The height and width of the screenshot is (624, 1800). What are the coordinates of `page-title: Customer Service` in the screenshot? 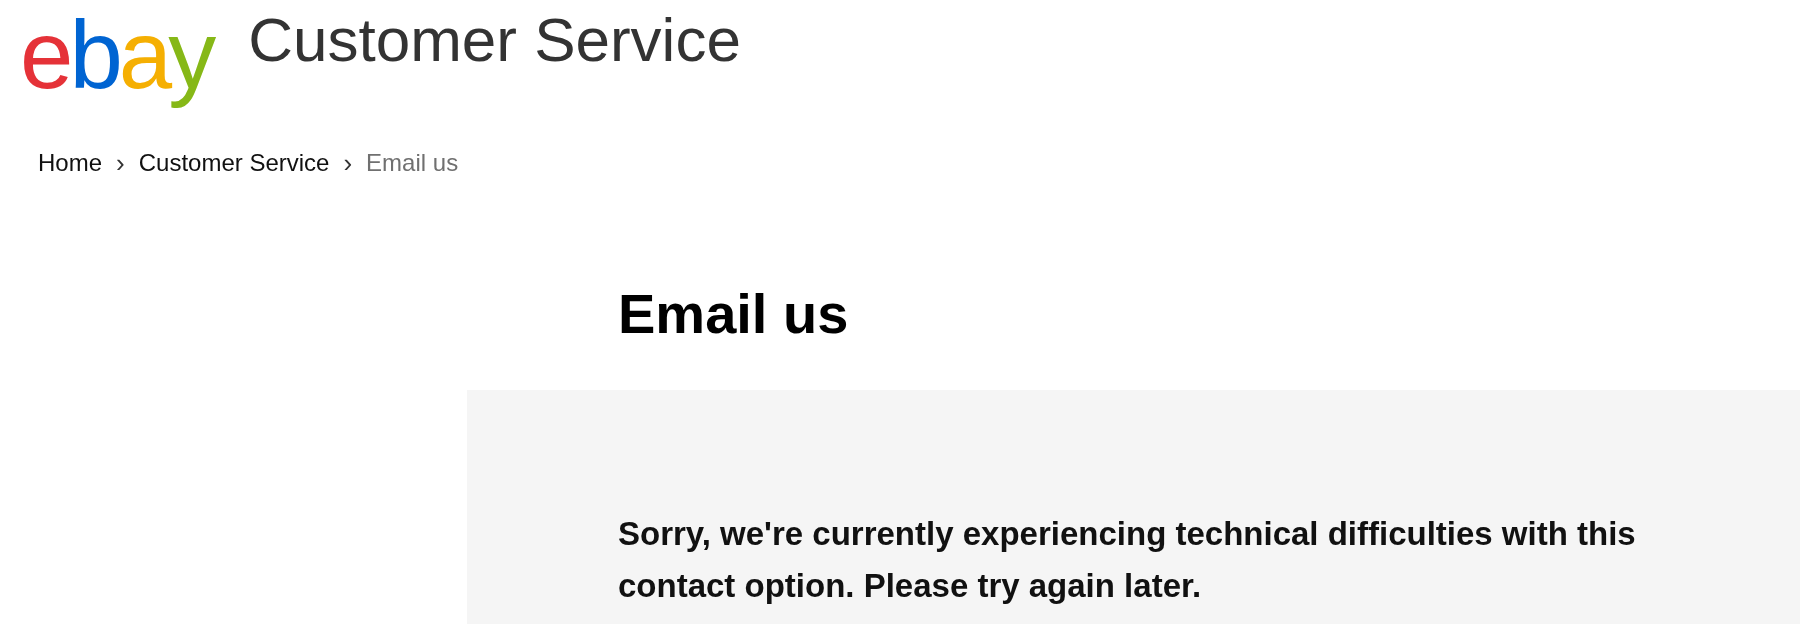 It's located at (494, 40).